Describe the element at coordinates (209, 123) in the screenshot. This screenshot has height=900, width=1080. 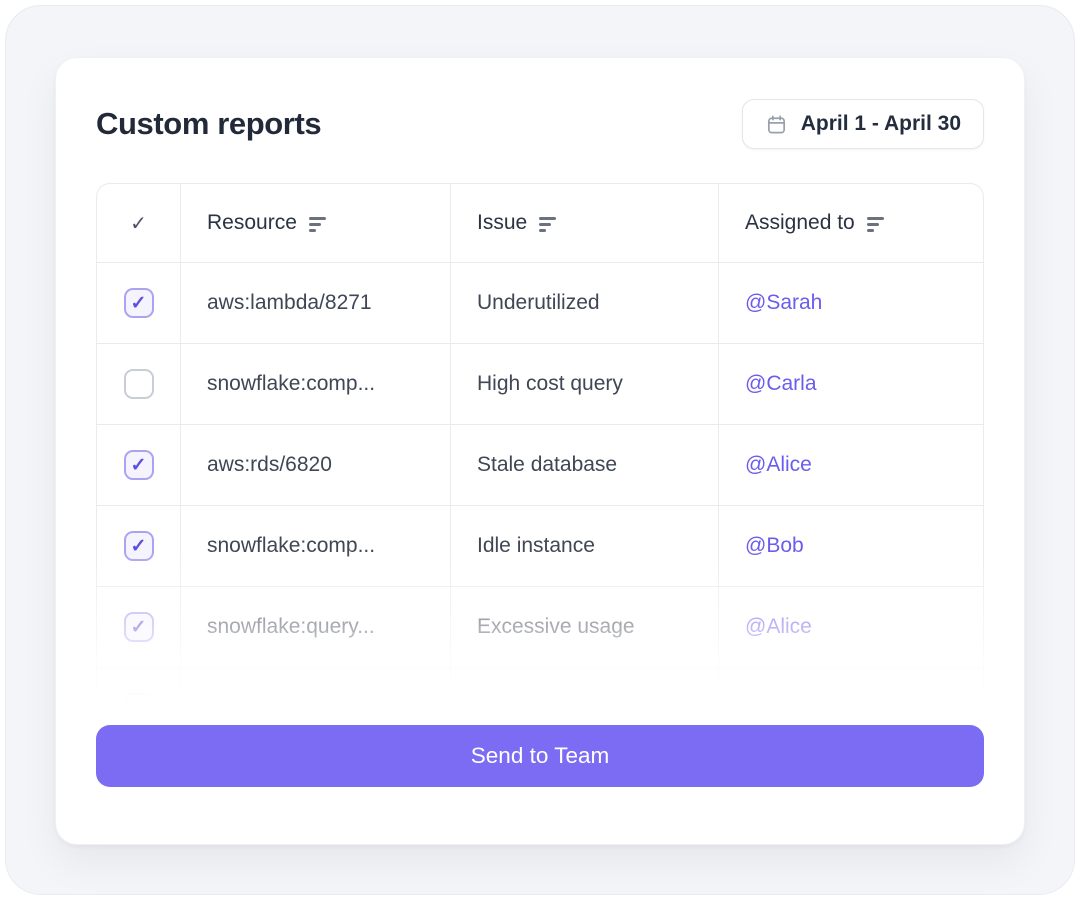
I see `page-title: Custom reports` at that location.